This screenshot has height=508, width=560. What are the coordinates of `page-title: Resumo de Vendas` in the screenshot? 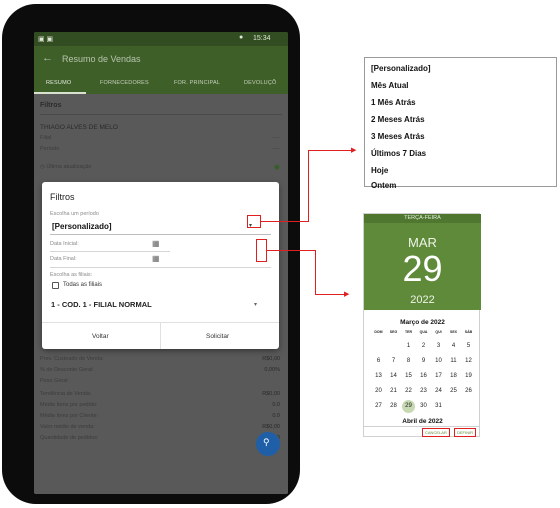 It's located at (101, 59).